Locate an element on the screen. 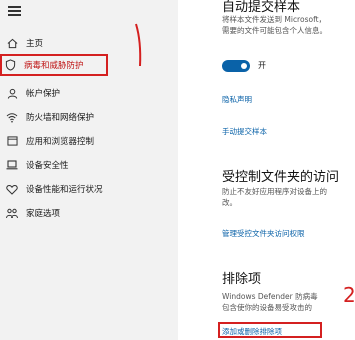 Image resolution: width=355 pixels, height=340 pixels. person-icon is located at coordinates (12, 93).